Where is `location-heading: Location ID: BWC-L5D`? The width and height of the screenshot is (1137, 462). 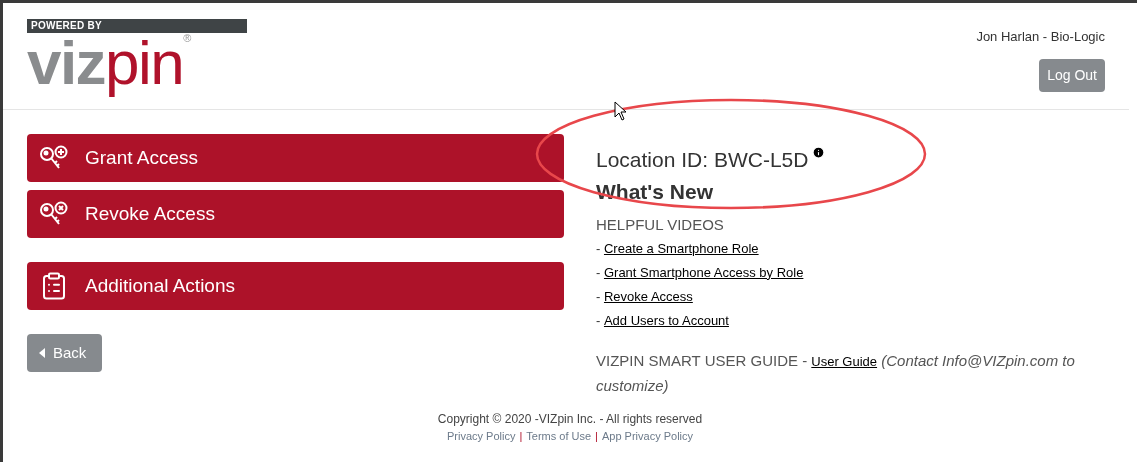
location-heading: Location ID: BWC-L5D is located at coordinates (702, 160).